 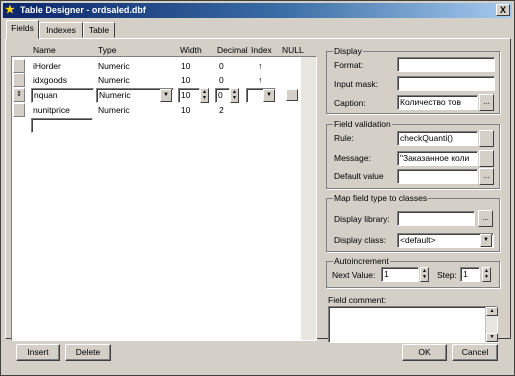 What do you see at coordinates (232, 50) in the screenshot?
I see `column-header-decimal: Decimal` at bounding box center [232, 50].